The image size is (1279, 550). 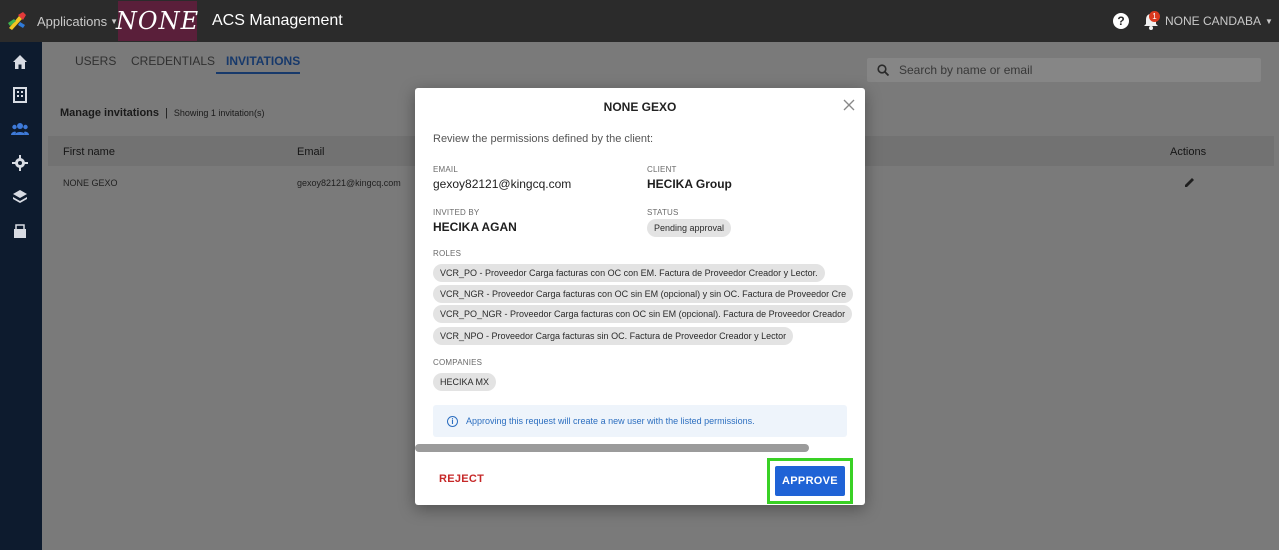 I want to click on app-title: ACS Management, so click(x=277, y=20).